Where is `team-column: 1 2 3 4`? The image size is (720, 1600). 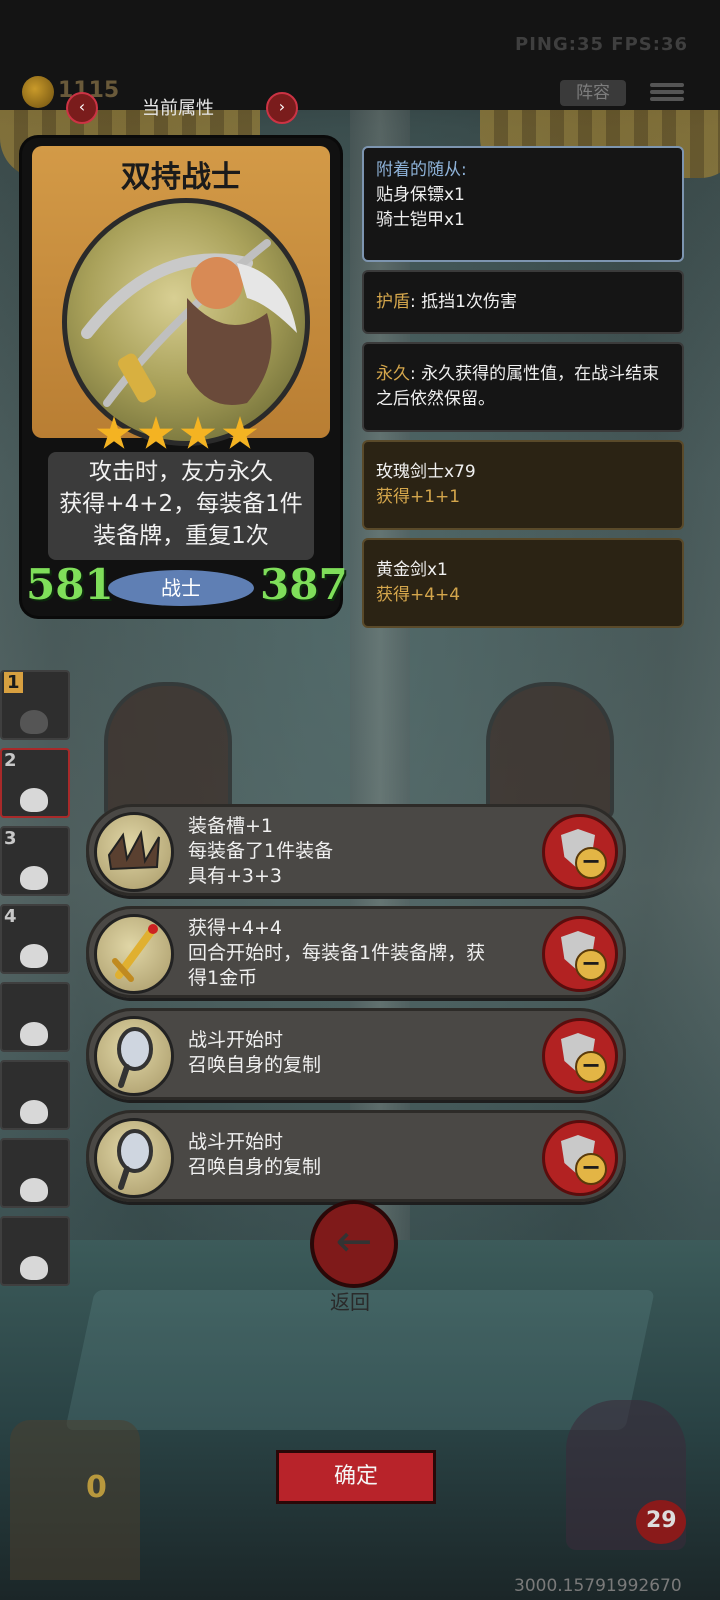
team-column: 1 2 3 4 is located at coordinates (36, 982).